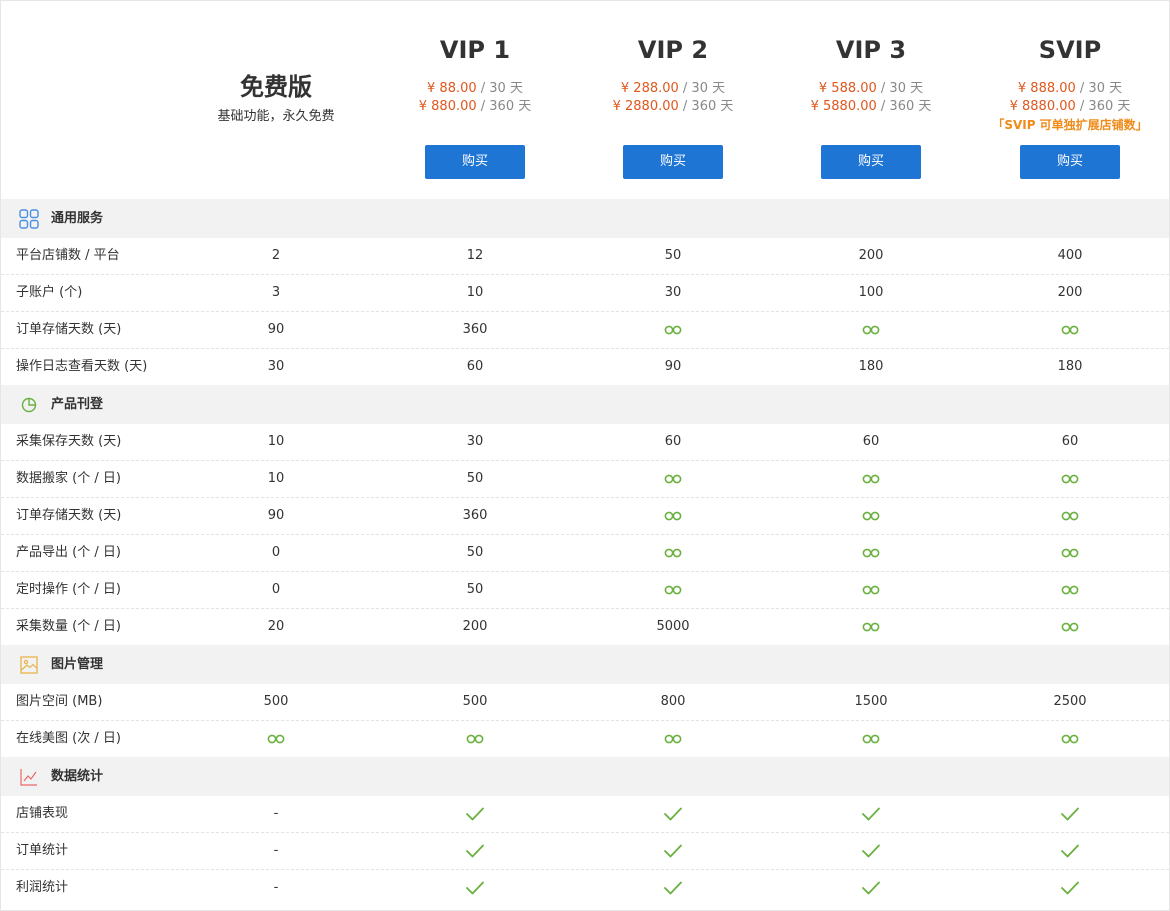  Describe the element at coordinates (29, 405) in the screenshot. I see `pie-chart-icon` at that location.